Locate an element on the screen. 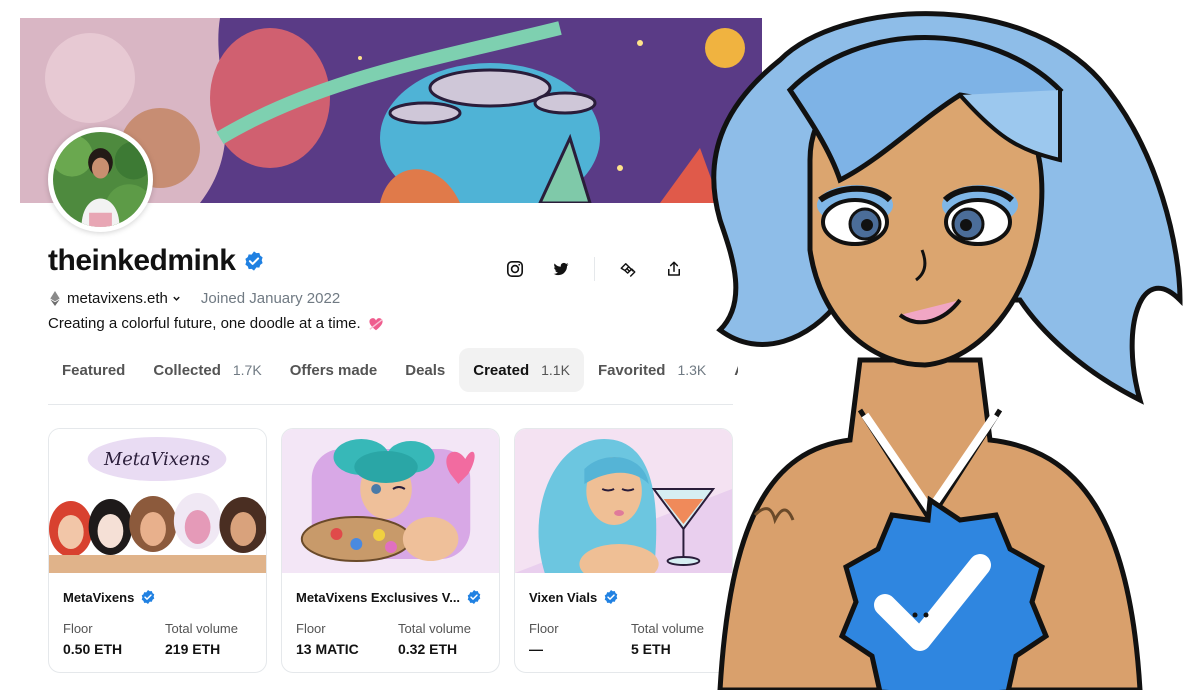 This screenshot has height=690, width=1200. avatar is located at coordinates (100, 179).